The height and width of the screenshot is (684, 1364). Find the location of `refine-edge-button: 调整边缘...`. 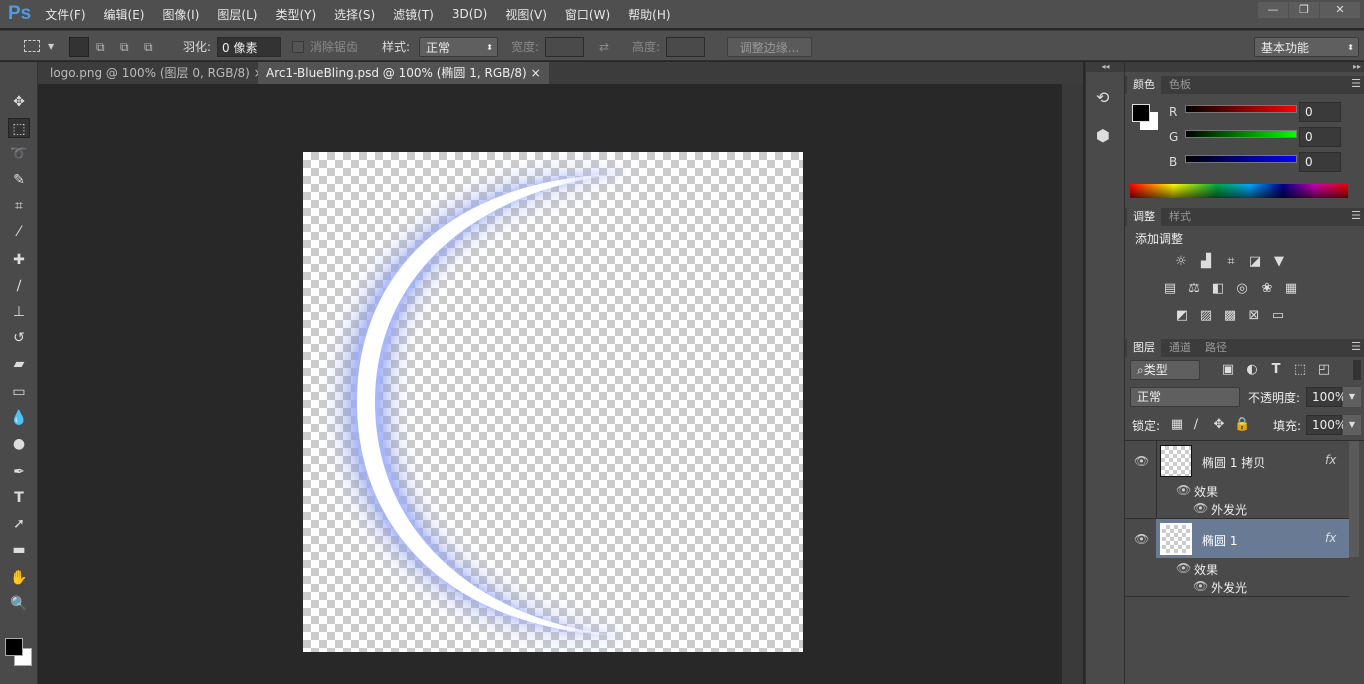

refine-edge-button: 调整边缘... is located at coordinates (769, 47).